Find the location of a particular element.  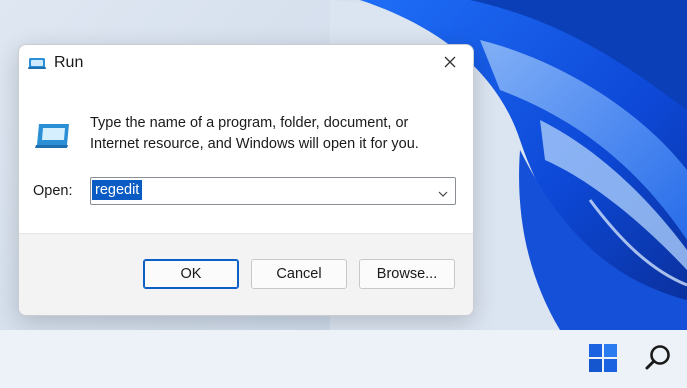

open-input-value: regedit is located at coordinates (117, 190).